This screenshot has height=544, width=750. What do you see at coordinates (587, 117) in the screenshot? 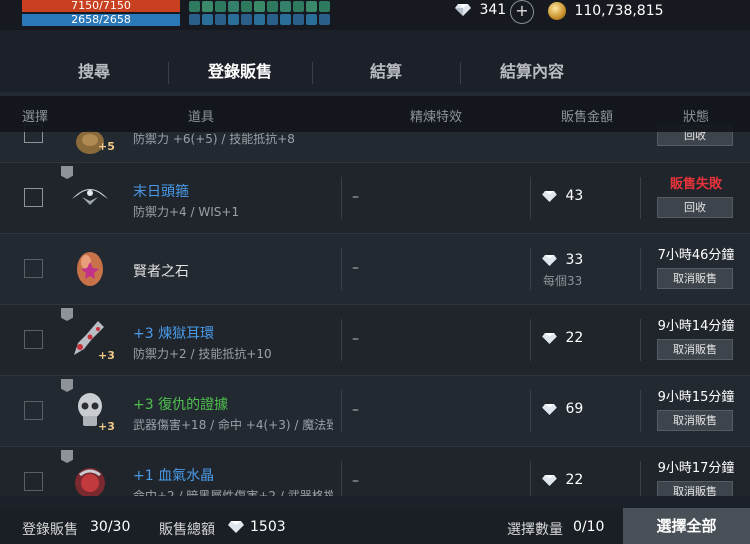
I see `col-price: 販售金額` at bounding box center [587, 117].